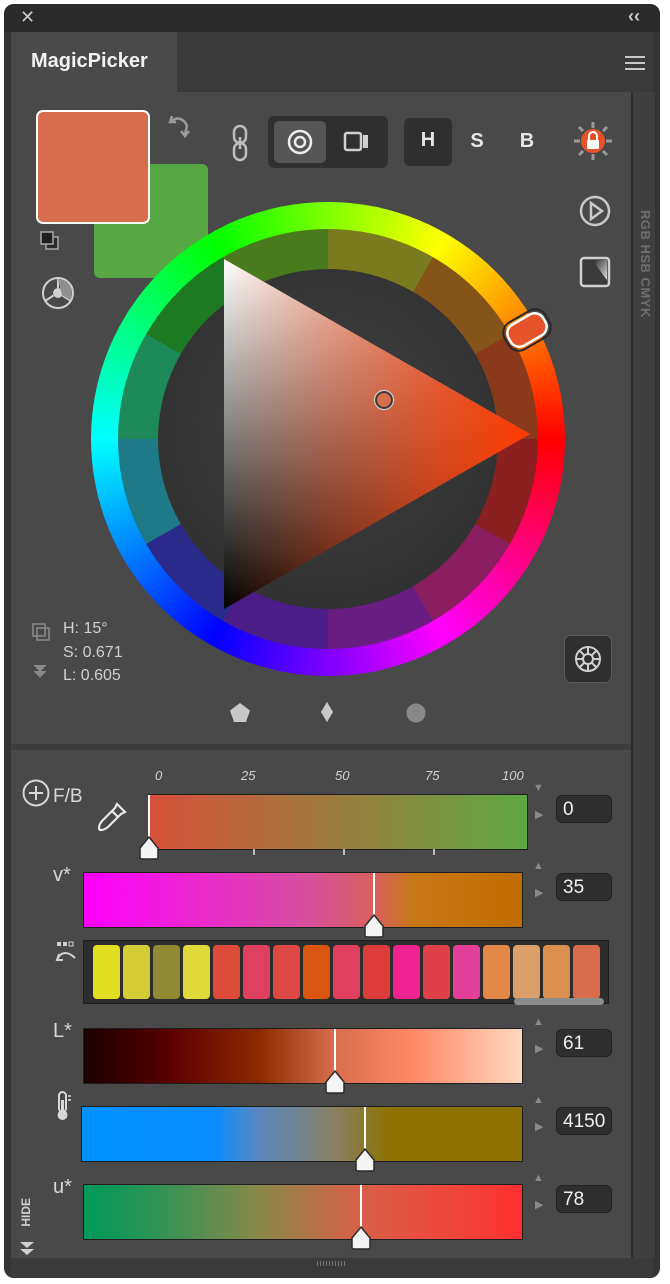 The width and height of the screenshot is (670, 1284). I want to click on resize-grip, so click(332, 1263).